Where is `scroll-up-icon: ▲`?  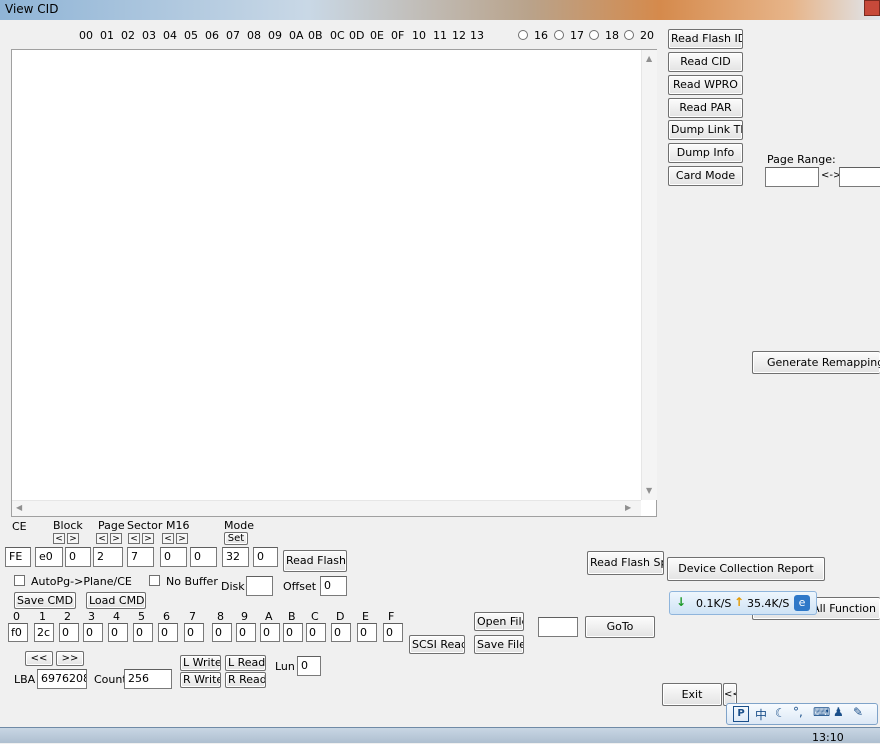
scroll-up-icon: ▲ is located at coordinates (649, 58).